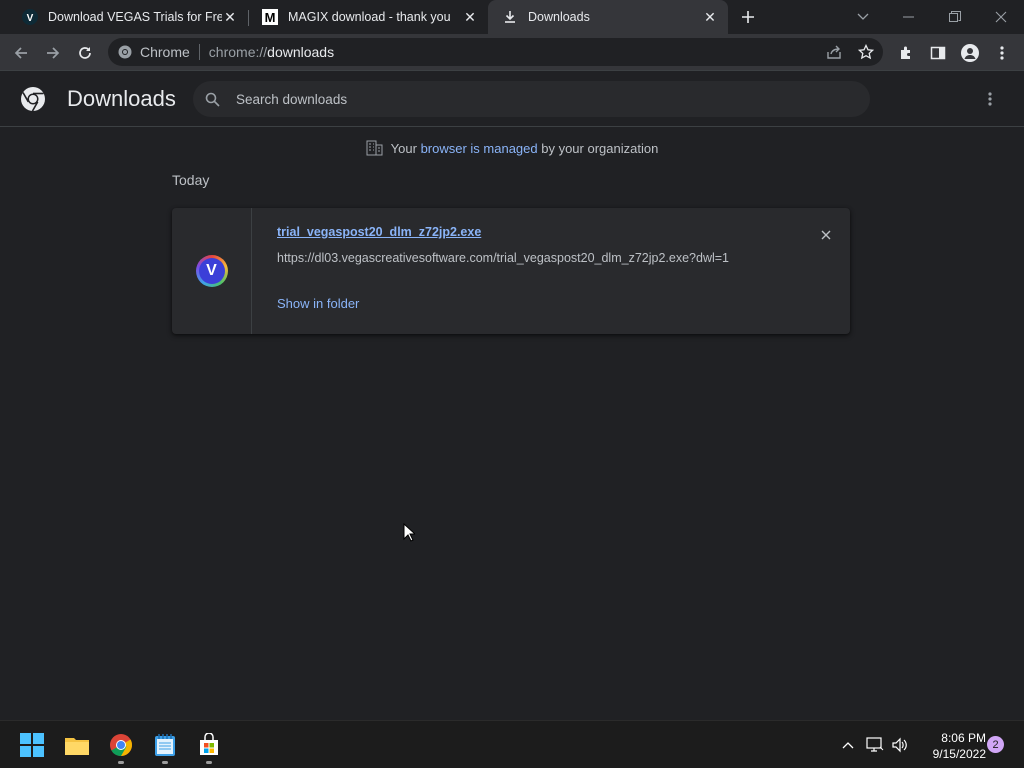 The height and width of the screenshot is (768, 1024). I want to click on address-bar: Chrome chrome:// downloads, so click(495, 52).